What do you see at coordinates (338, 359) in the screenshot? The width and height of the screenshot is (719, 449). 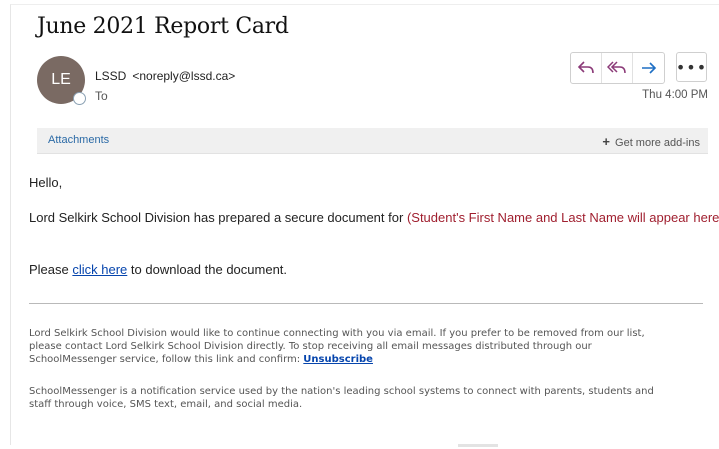 I see `unsubscribe-link: Unsubscribe` at bounding box center [338, 359].